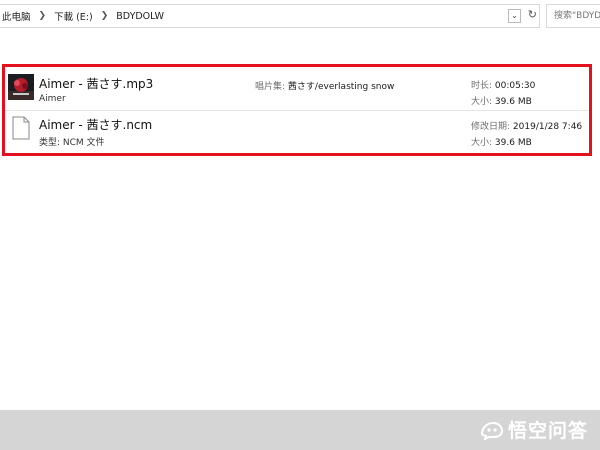 Image resolution: width=600 pixels, height=450 pixels. Describe the element at coordinates (95, 124) in the screenshot. I see `file-name: Aimer - 茜さす.ncm` at that location.